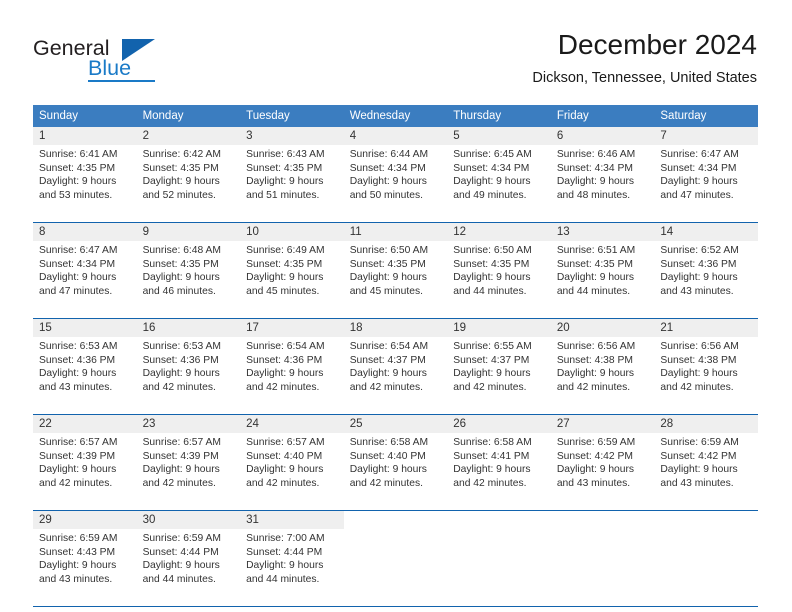 The image size is (792, 612). What do you see at coordinates (188, 136) in the screenshot?
I see `day-number: 2` at bounding box center [188, 136].